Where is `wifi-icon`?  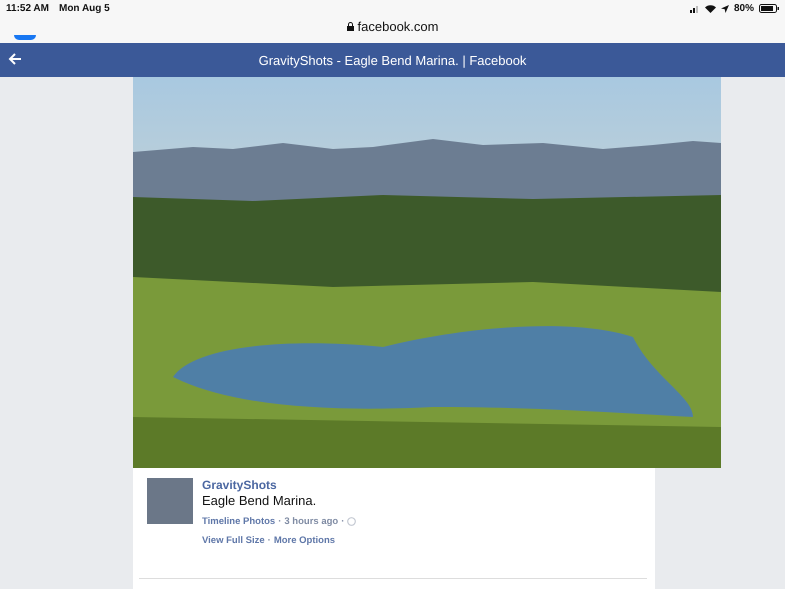 wifi-icon is located at coordinates (710, 8).